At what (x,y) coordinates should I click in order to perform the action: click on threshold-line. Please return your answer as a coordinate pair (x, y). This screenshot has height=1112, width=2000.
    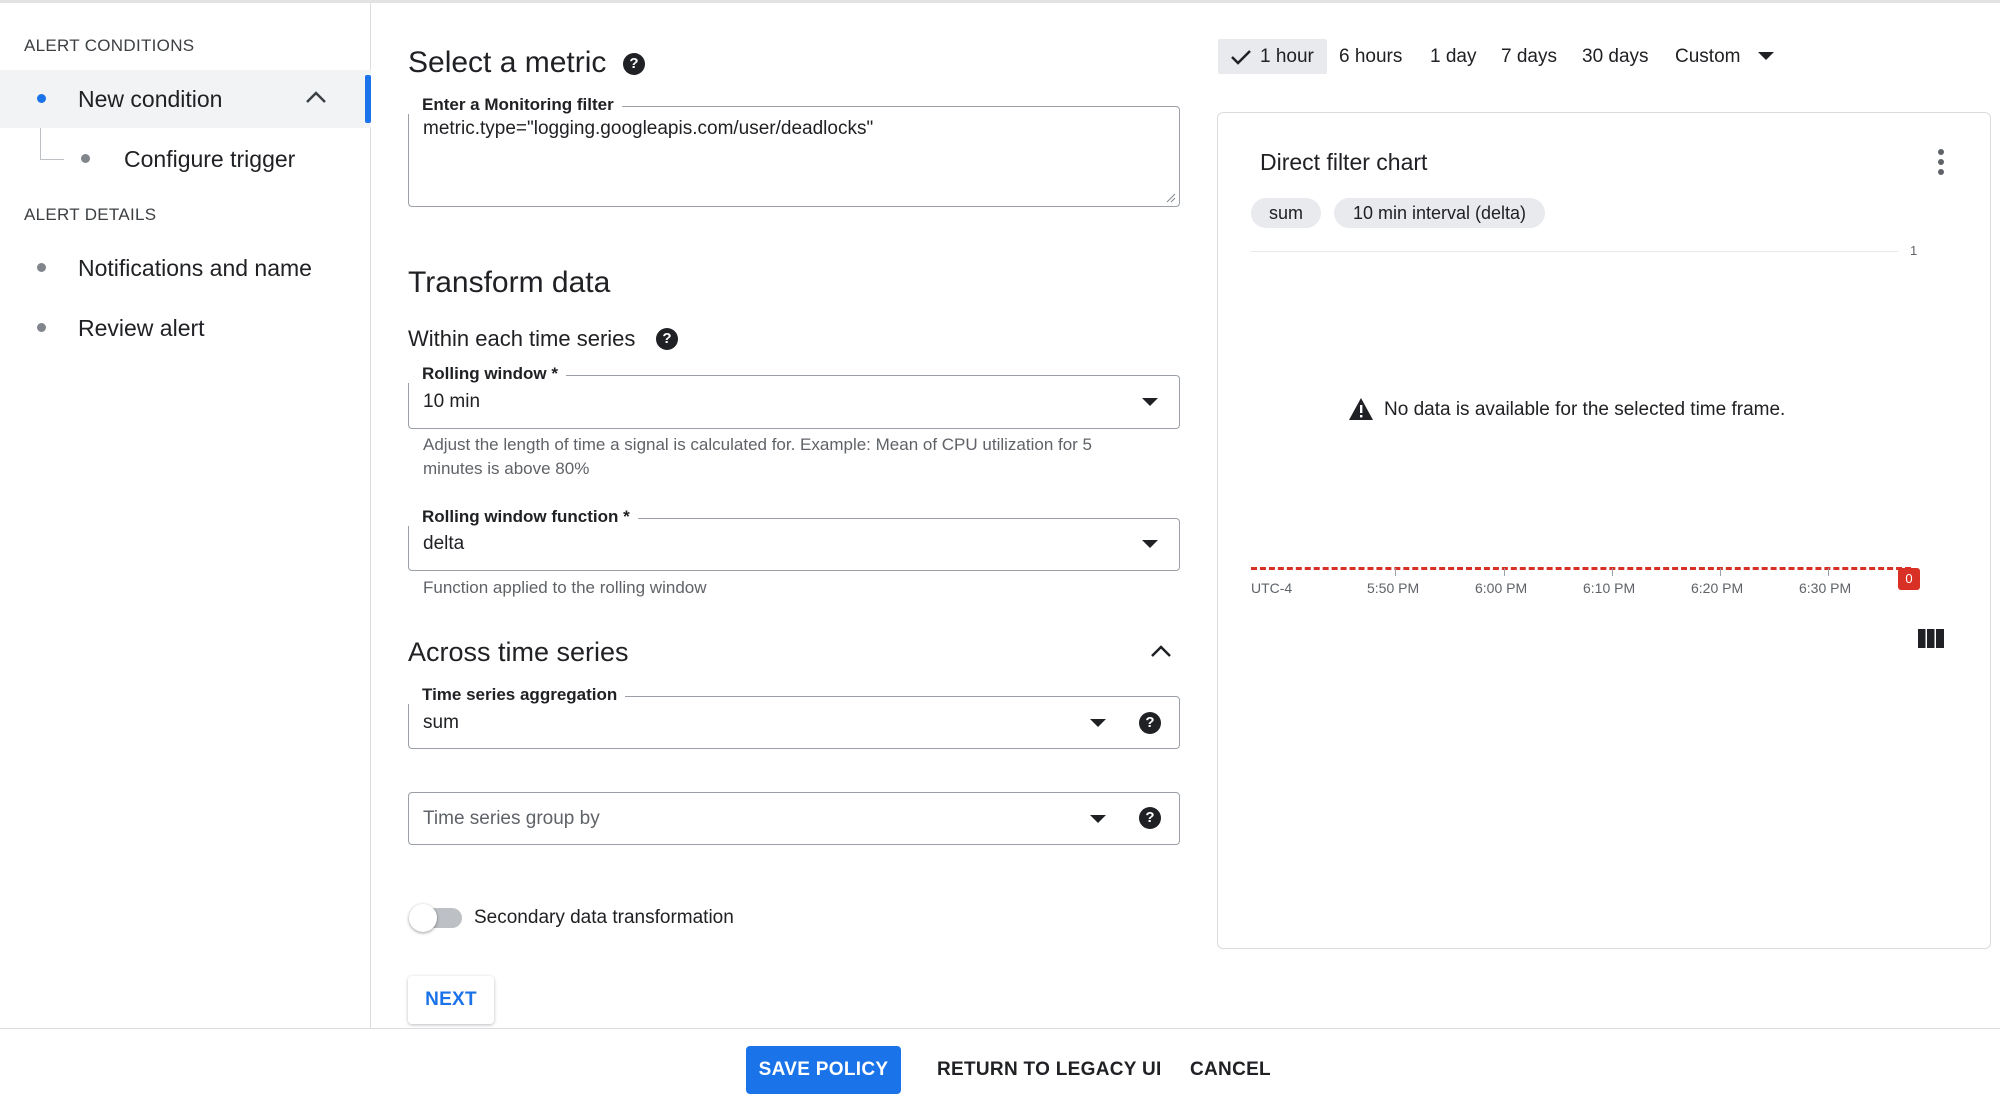
    Looking at the image, I should click on (1581, 568).